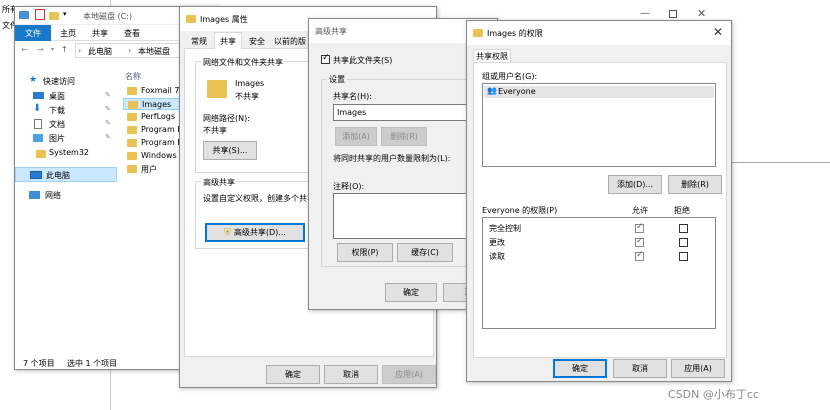 This screenshot has width=830, height=410. Describe the element at coordinates (57, 124) in the screenshot. I see `nav-item-documents-label: 文档` at that location.